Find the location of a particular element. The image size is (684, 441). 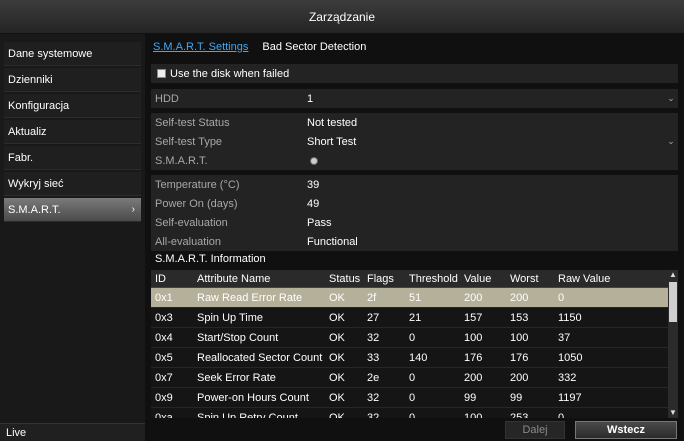

column-header: Threshold is located at coordinates (433, 278).